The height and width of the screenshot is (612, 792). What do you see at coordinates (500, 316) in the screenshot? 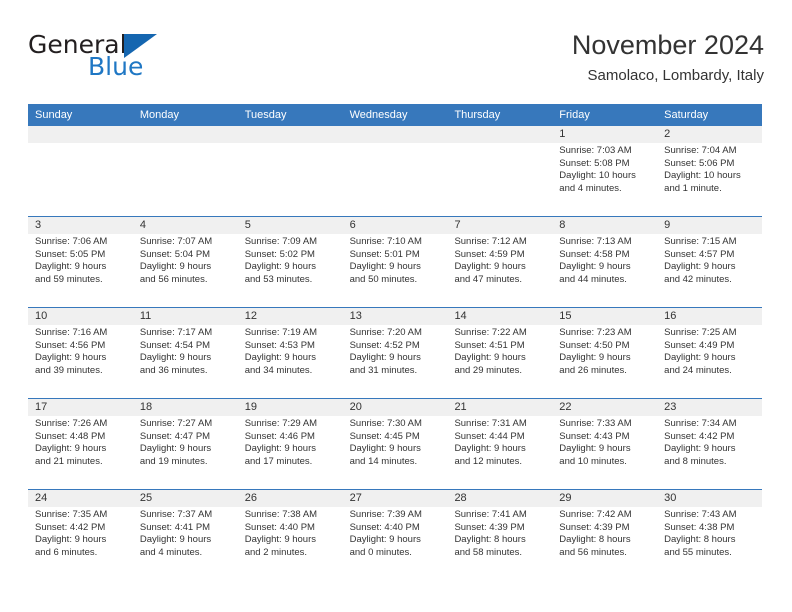
I see `day-number: 14` at bounding box center [500, 316].